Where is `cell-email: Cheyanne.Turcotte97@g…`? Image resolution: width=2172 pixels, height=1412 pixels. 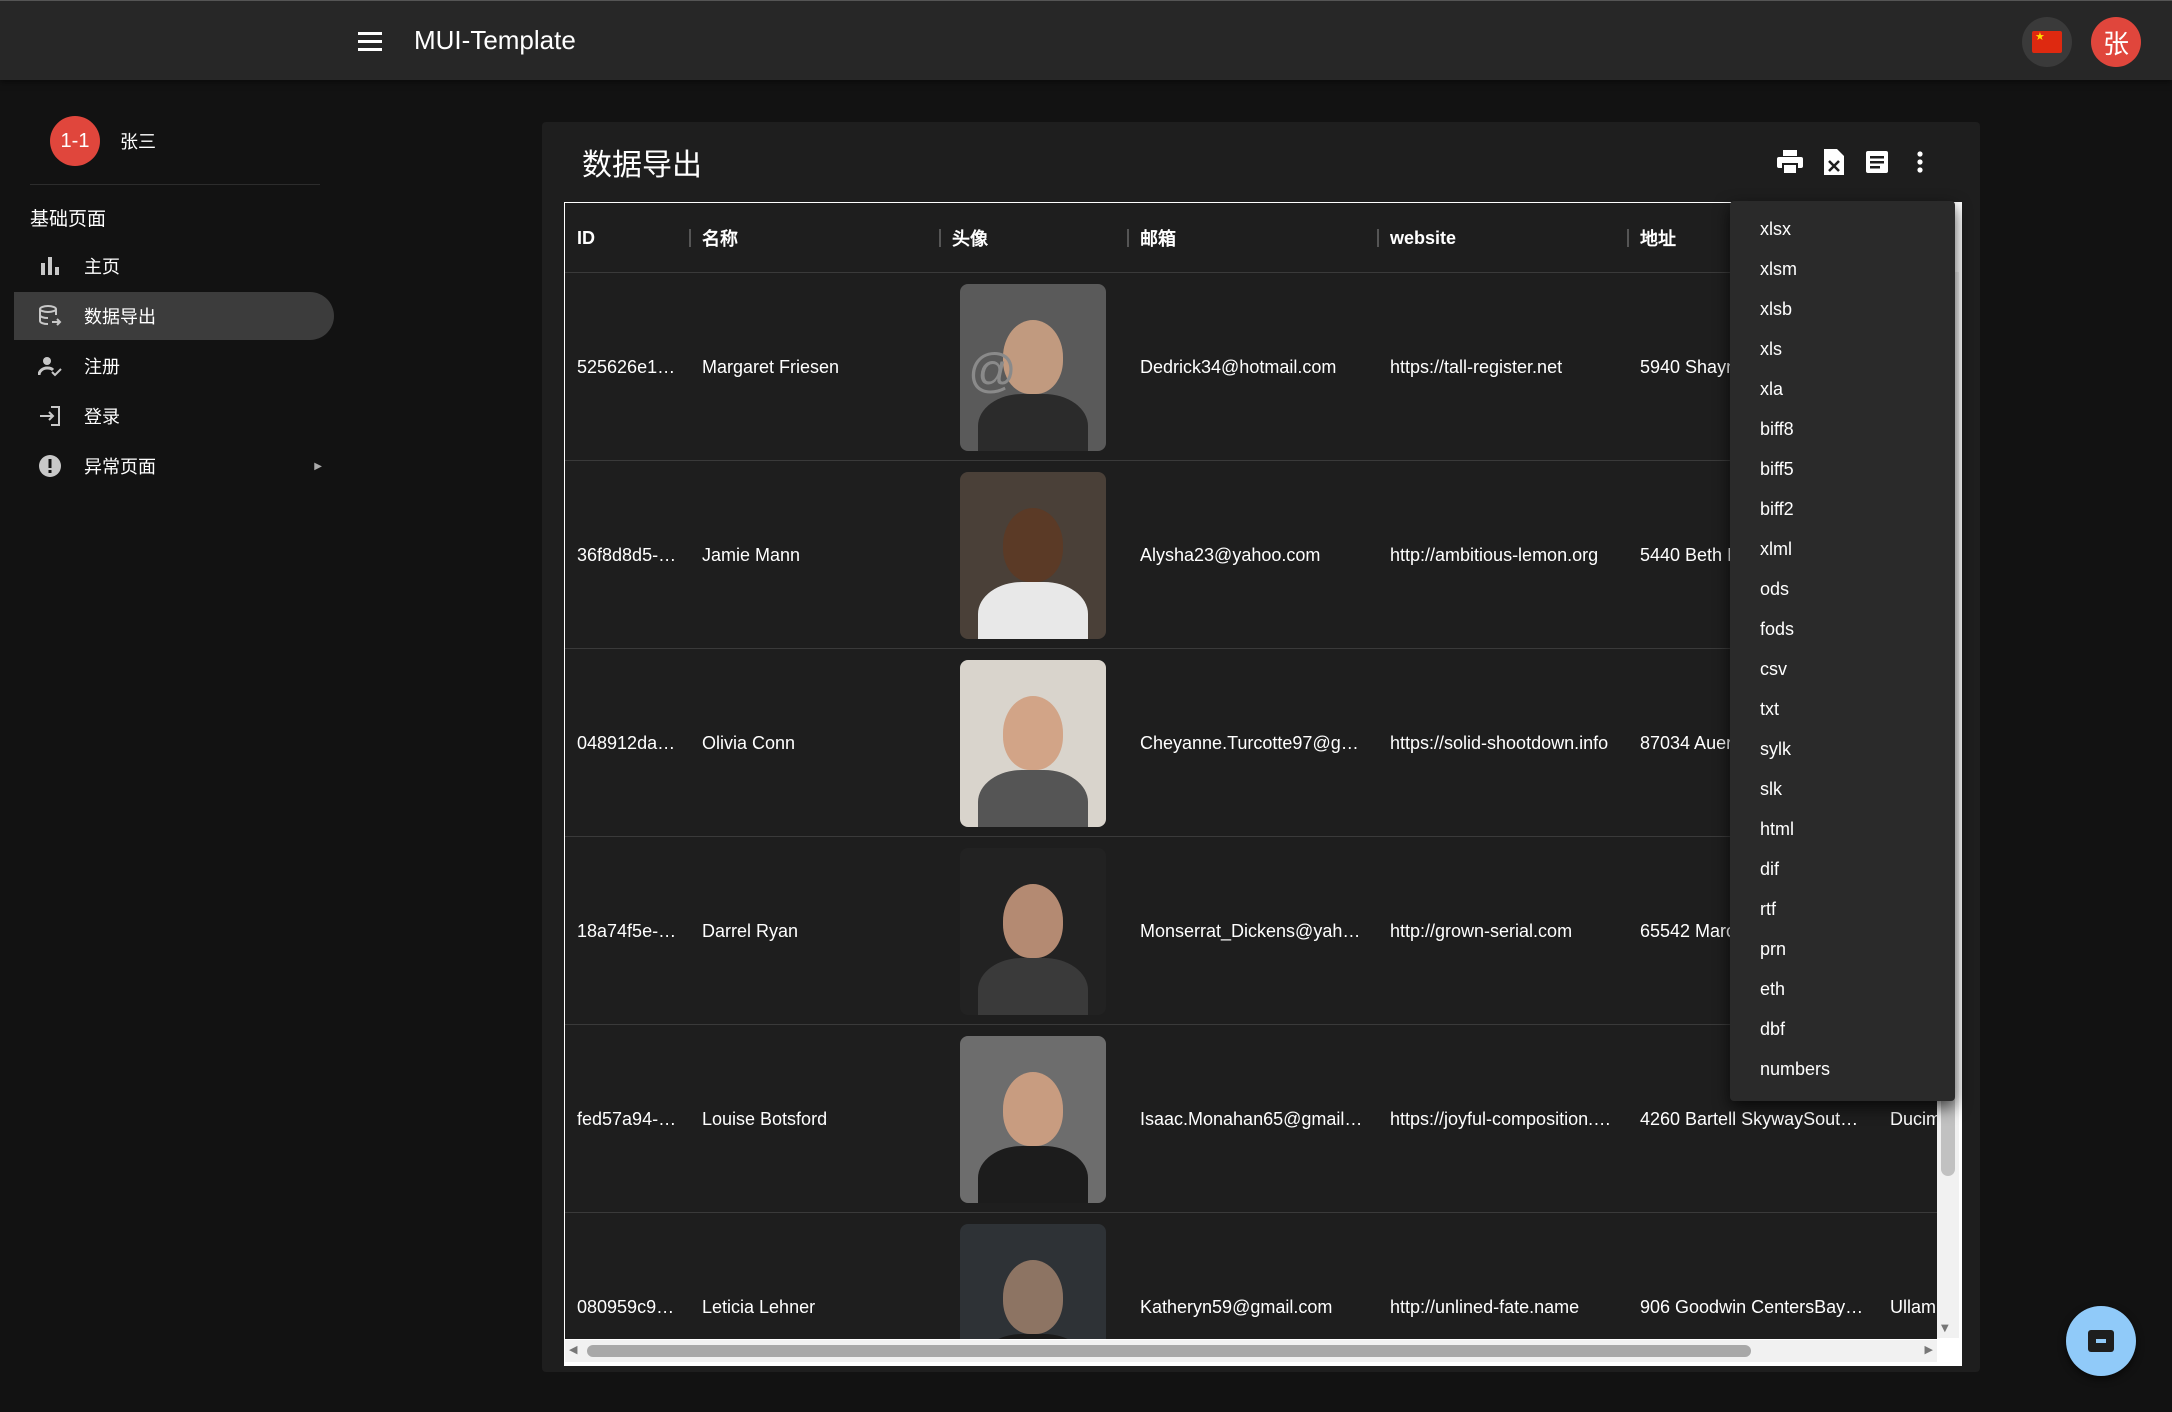 cell-email: Cheyanne.Turcotte97@g… is located at coordinates (1249, 743).